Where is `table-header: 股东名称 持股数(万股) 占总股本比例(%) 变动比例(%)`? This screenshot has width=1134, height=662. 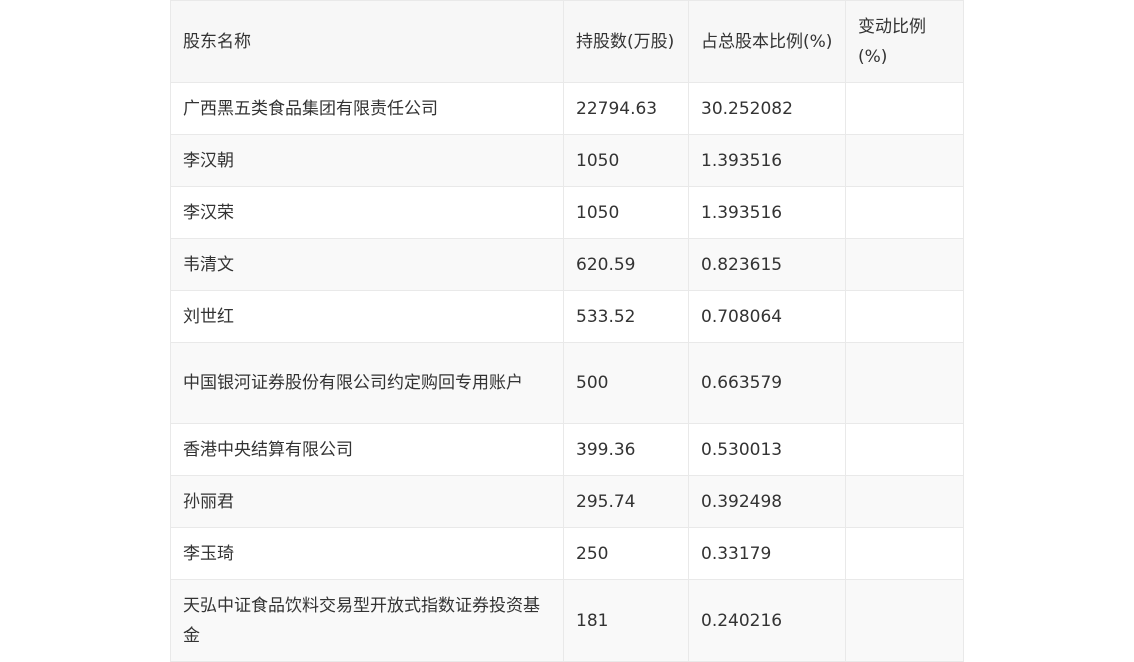 table-header: 股东名称 持股数(万股) 占总股本比例(%) 变动比例(%) is located at coordinates (567, 41).